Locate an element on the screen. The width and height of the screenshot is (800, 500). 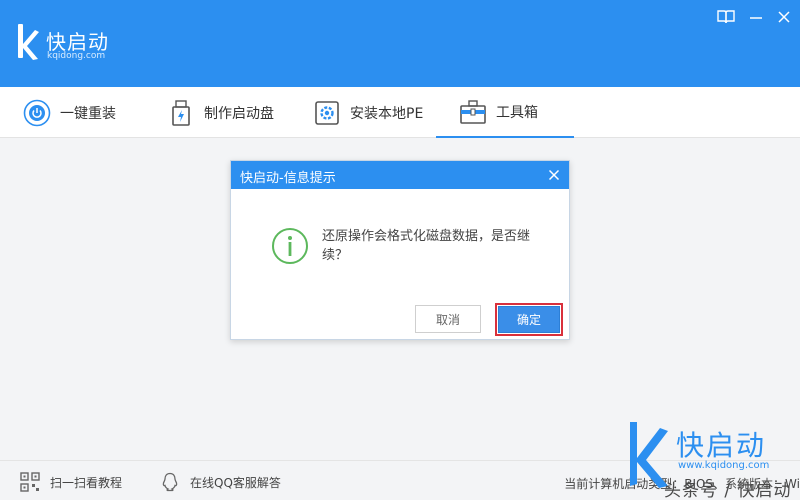
dialog-close-icon is located at coordinates (554, 175).